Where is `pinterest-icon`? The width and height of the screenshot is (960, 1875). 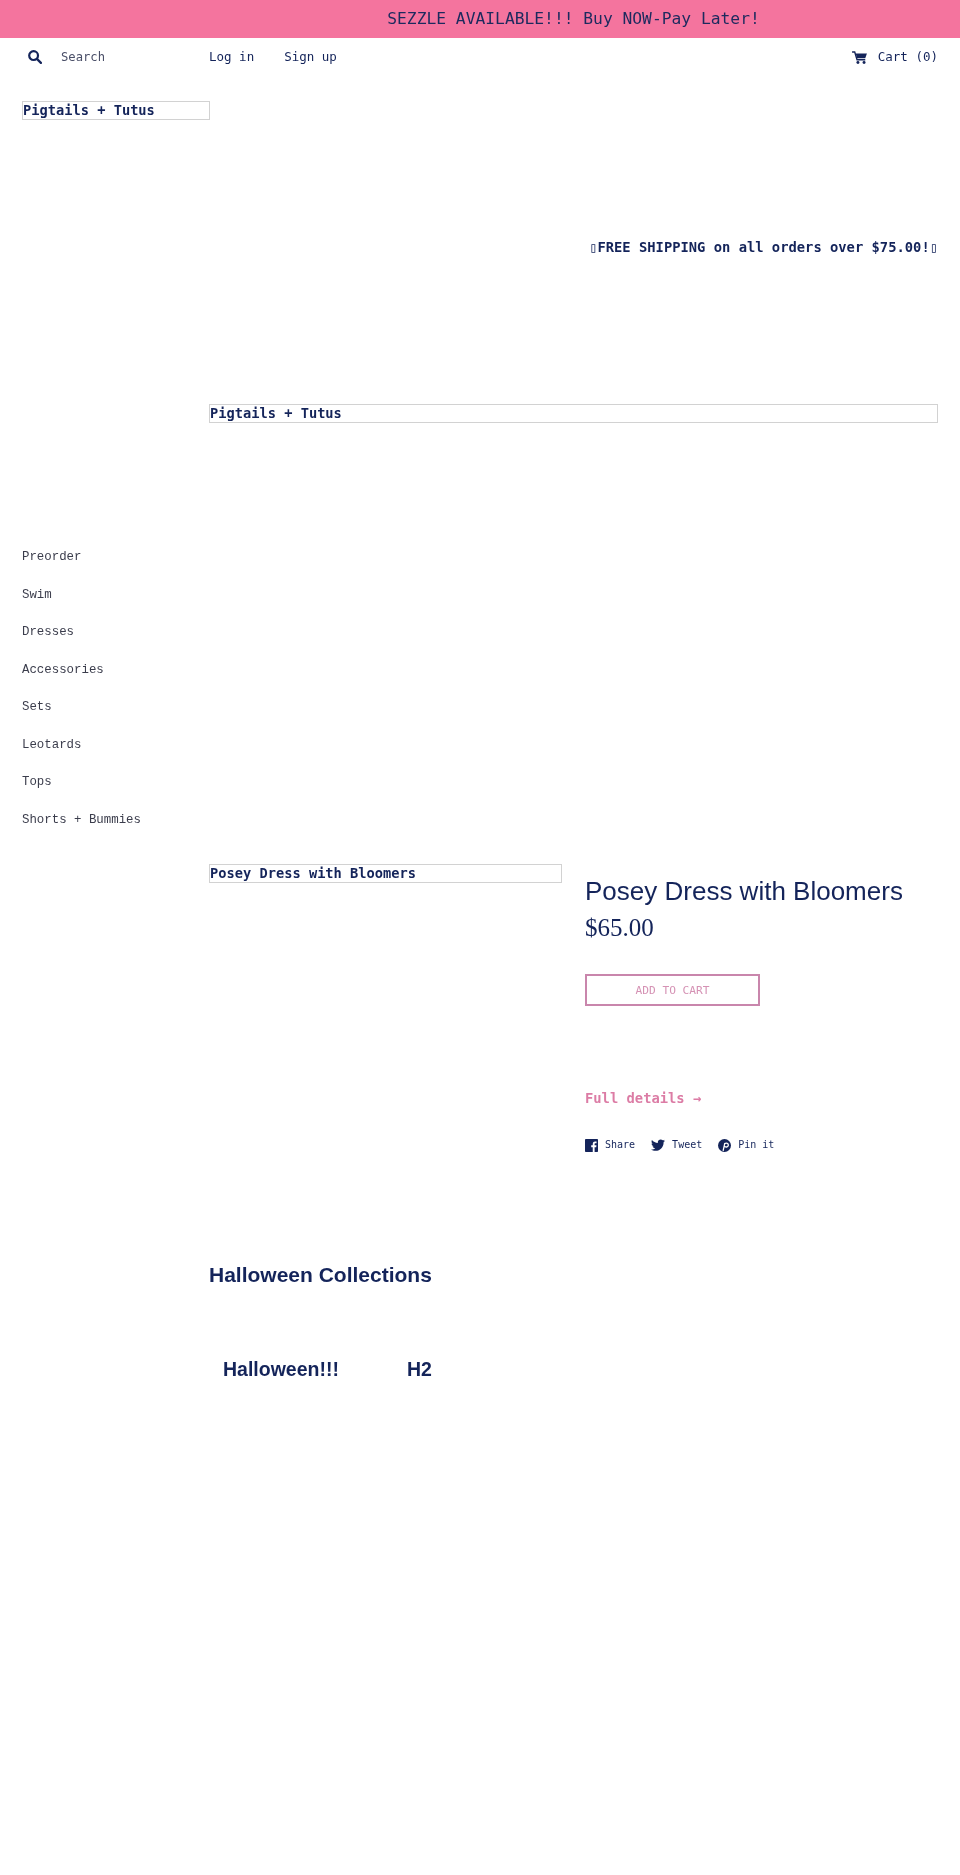
pinterest-icon is located at coordinates (725, 1145).